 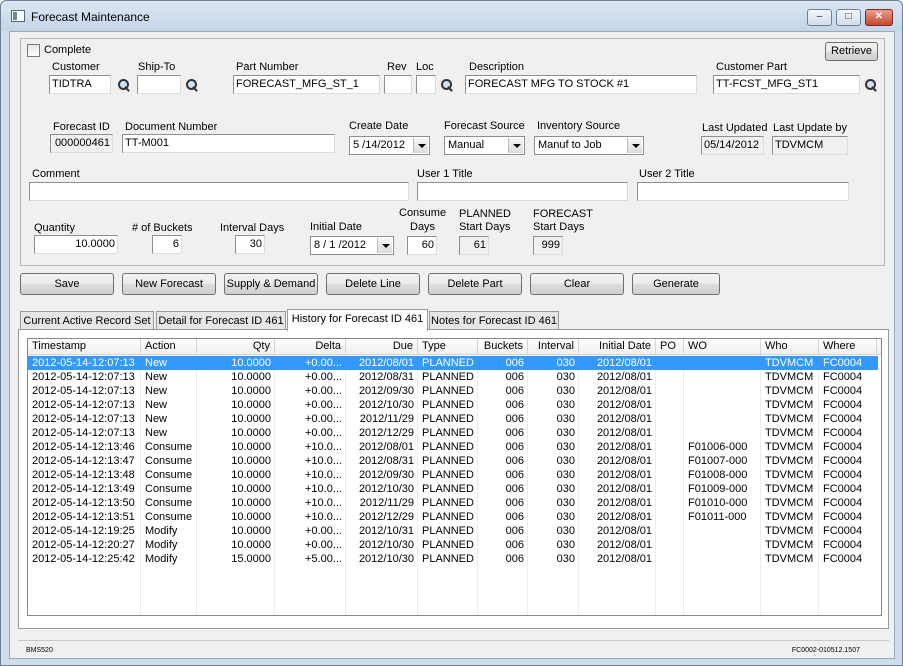 I want to click on column-header: Timestamp, so click(x=84, y=347).